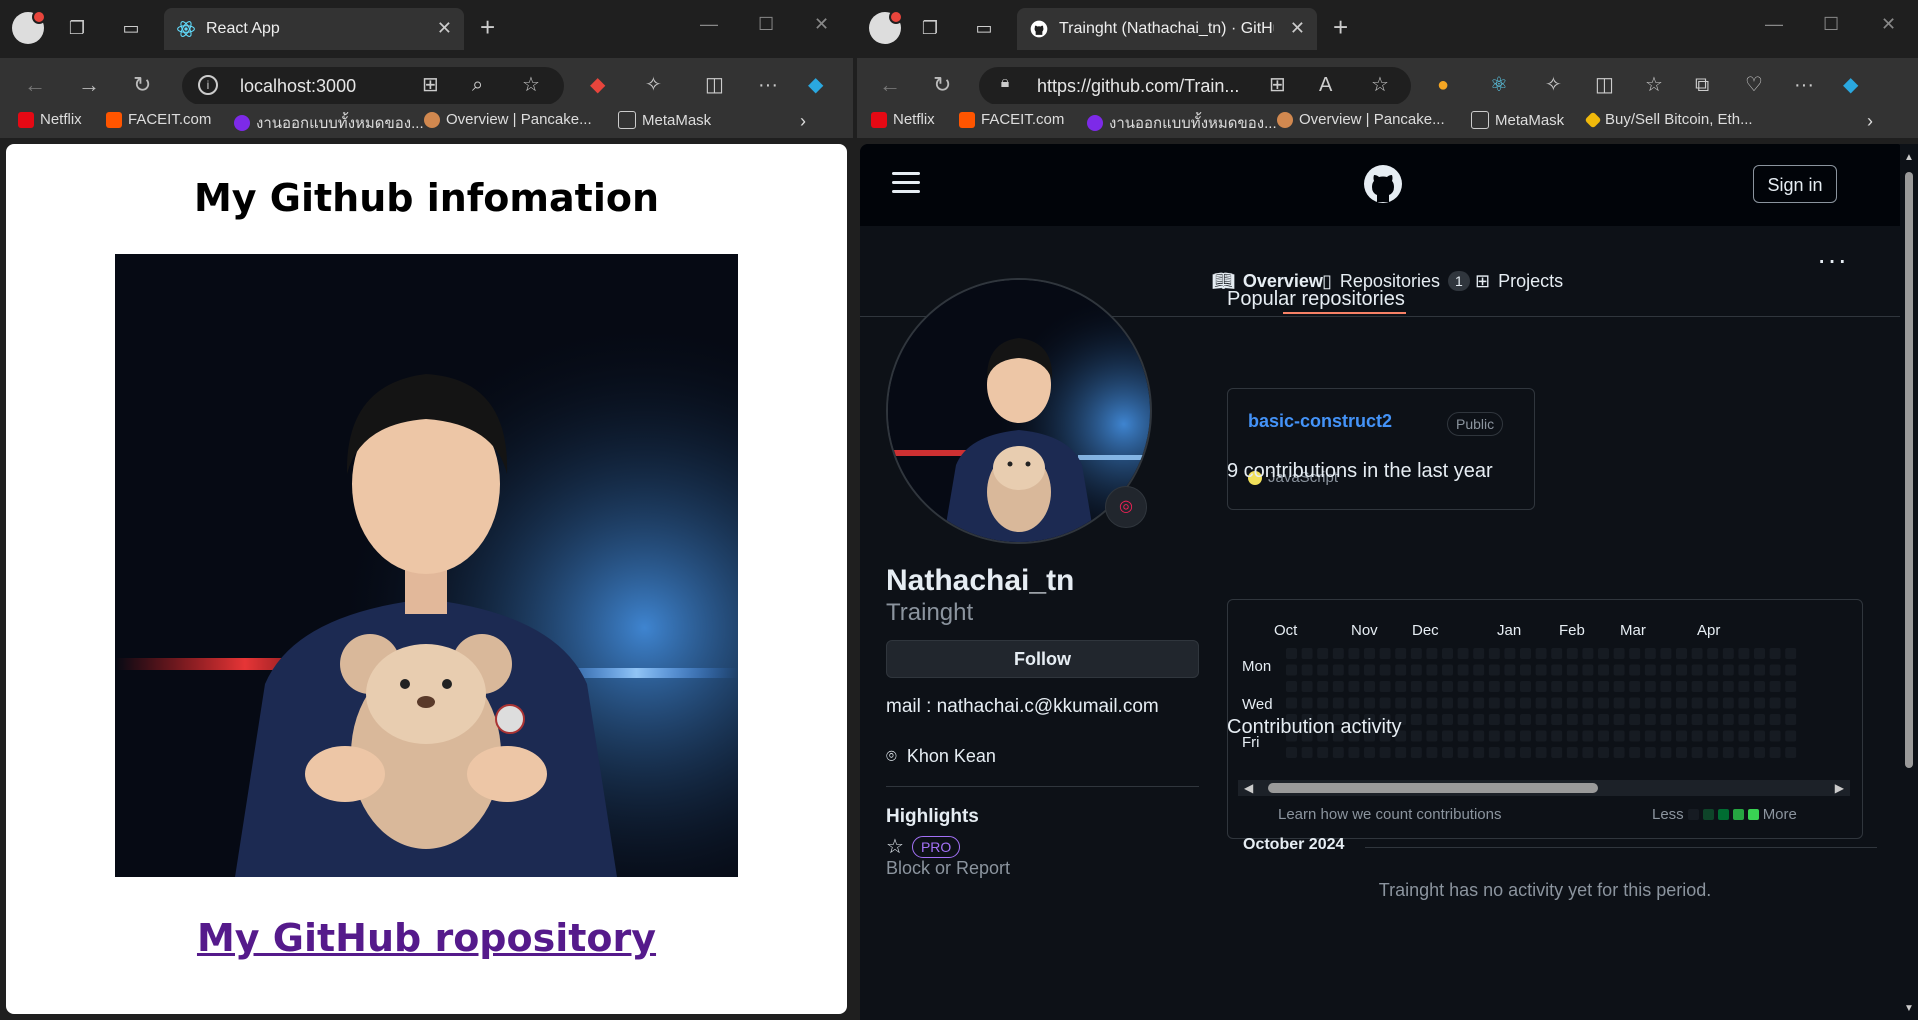  I want to click on site-info-icon: i, so click(208, 85).